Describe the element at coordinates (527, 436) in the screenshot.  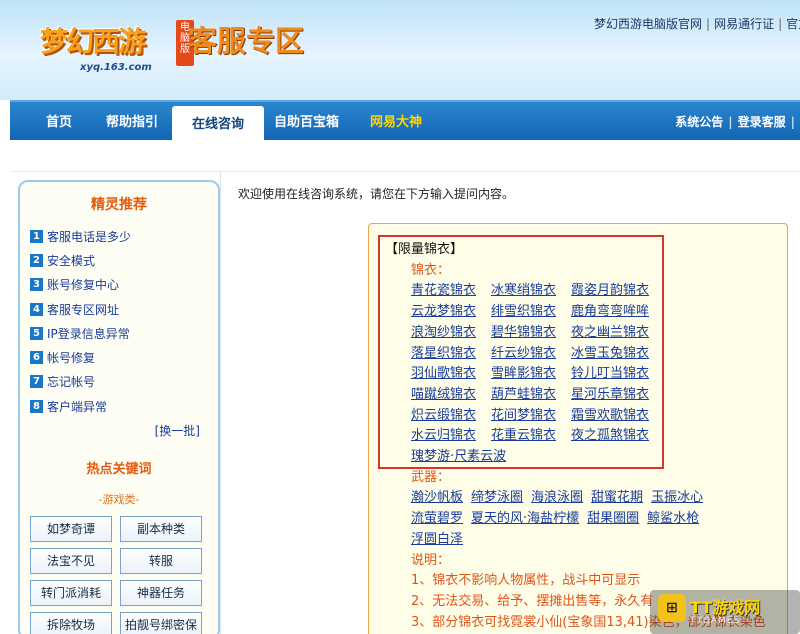
I see `costume-link: 花重云锦衣` at that location.